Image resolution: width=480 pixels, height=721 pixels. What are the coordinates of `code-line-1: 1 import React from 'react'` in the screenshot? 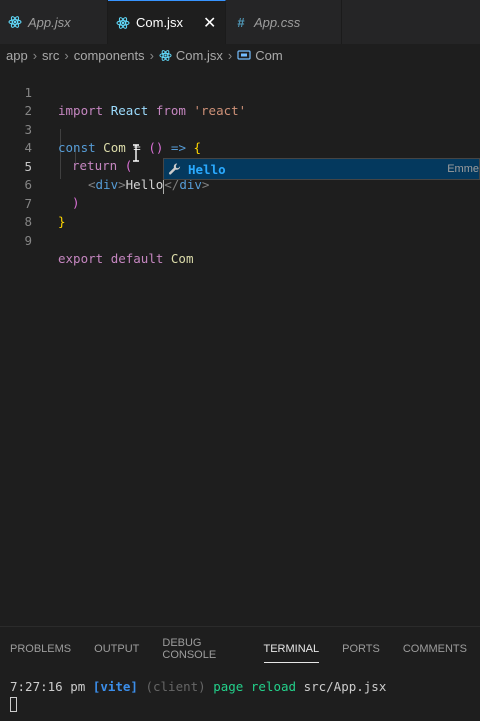 It's located at (240, 92).